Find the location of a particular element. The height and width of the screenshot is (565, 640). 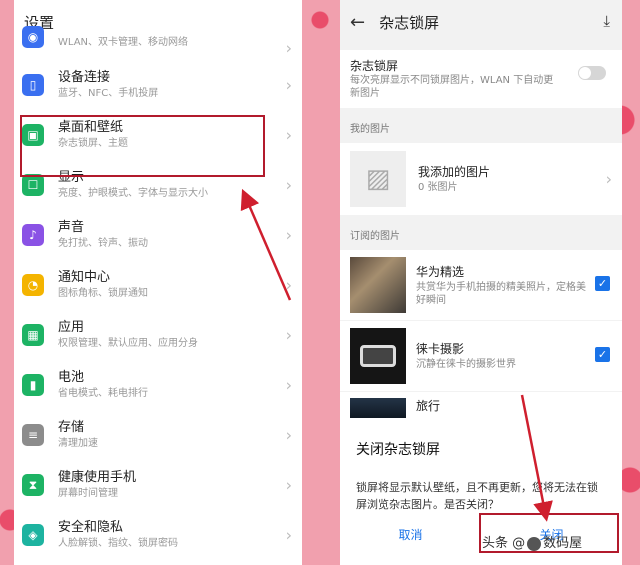

subscription-desc: 沉静在徕卡的摄影世界 is located at coordinates (466, 364).